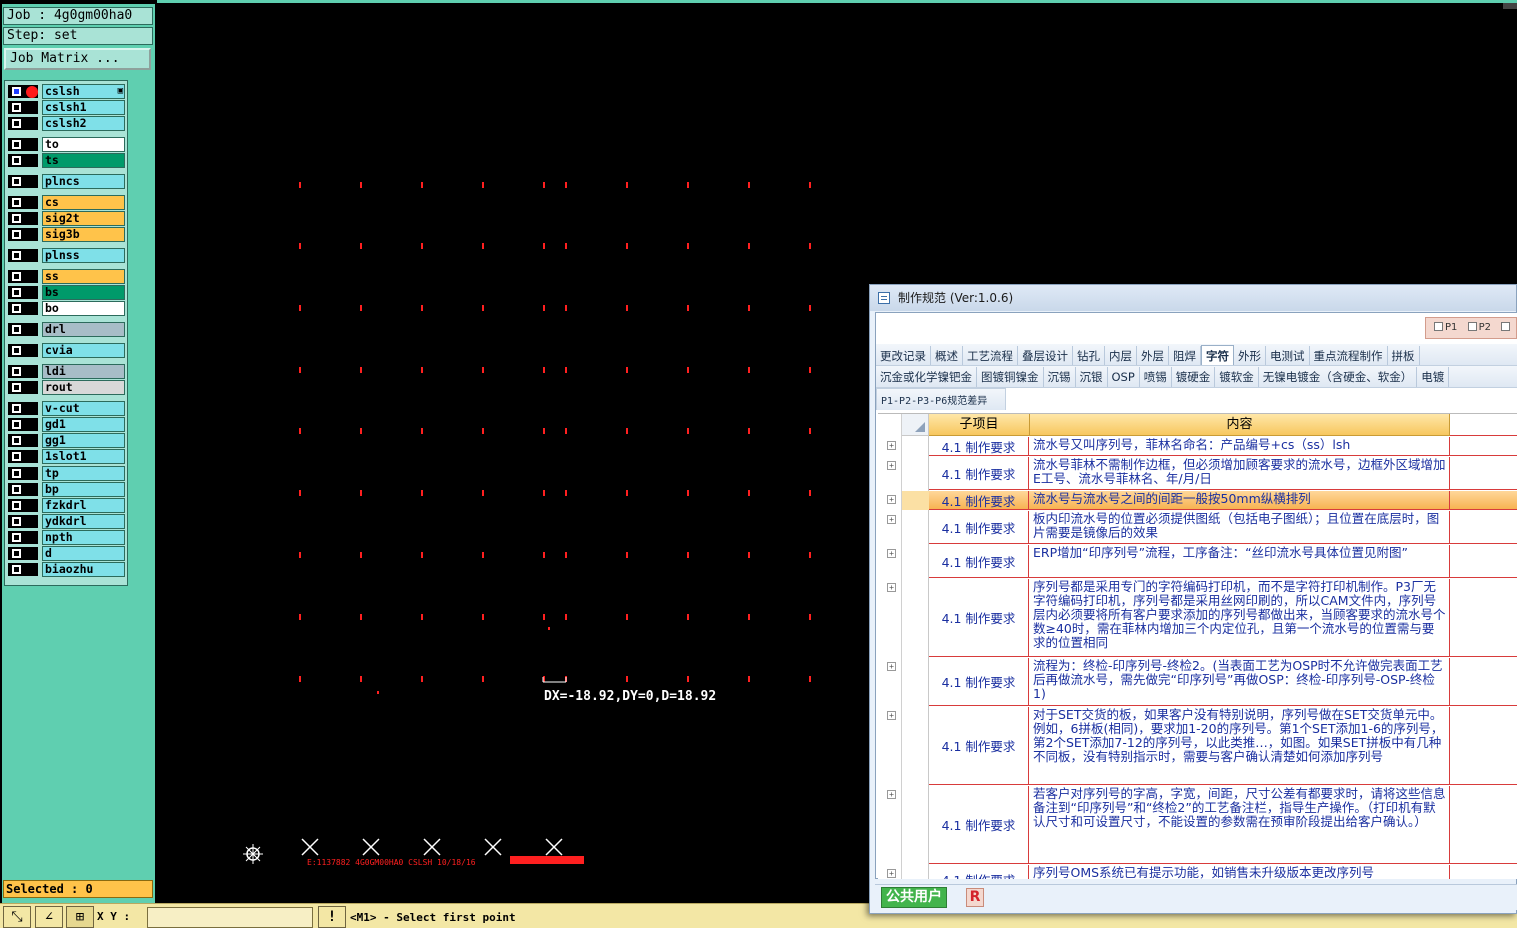 This screenshot has width=1517, height=928. I want to click on spec-window-titlebar: 制作规范 (Ver:1.0.6), so click(1193, 298).